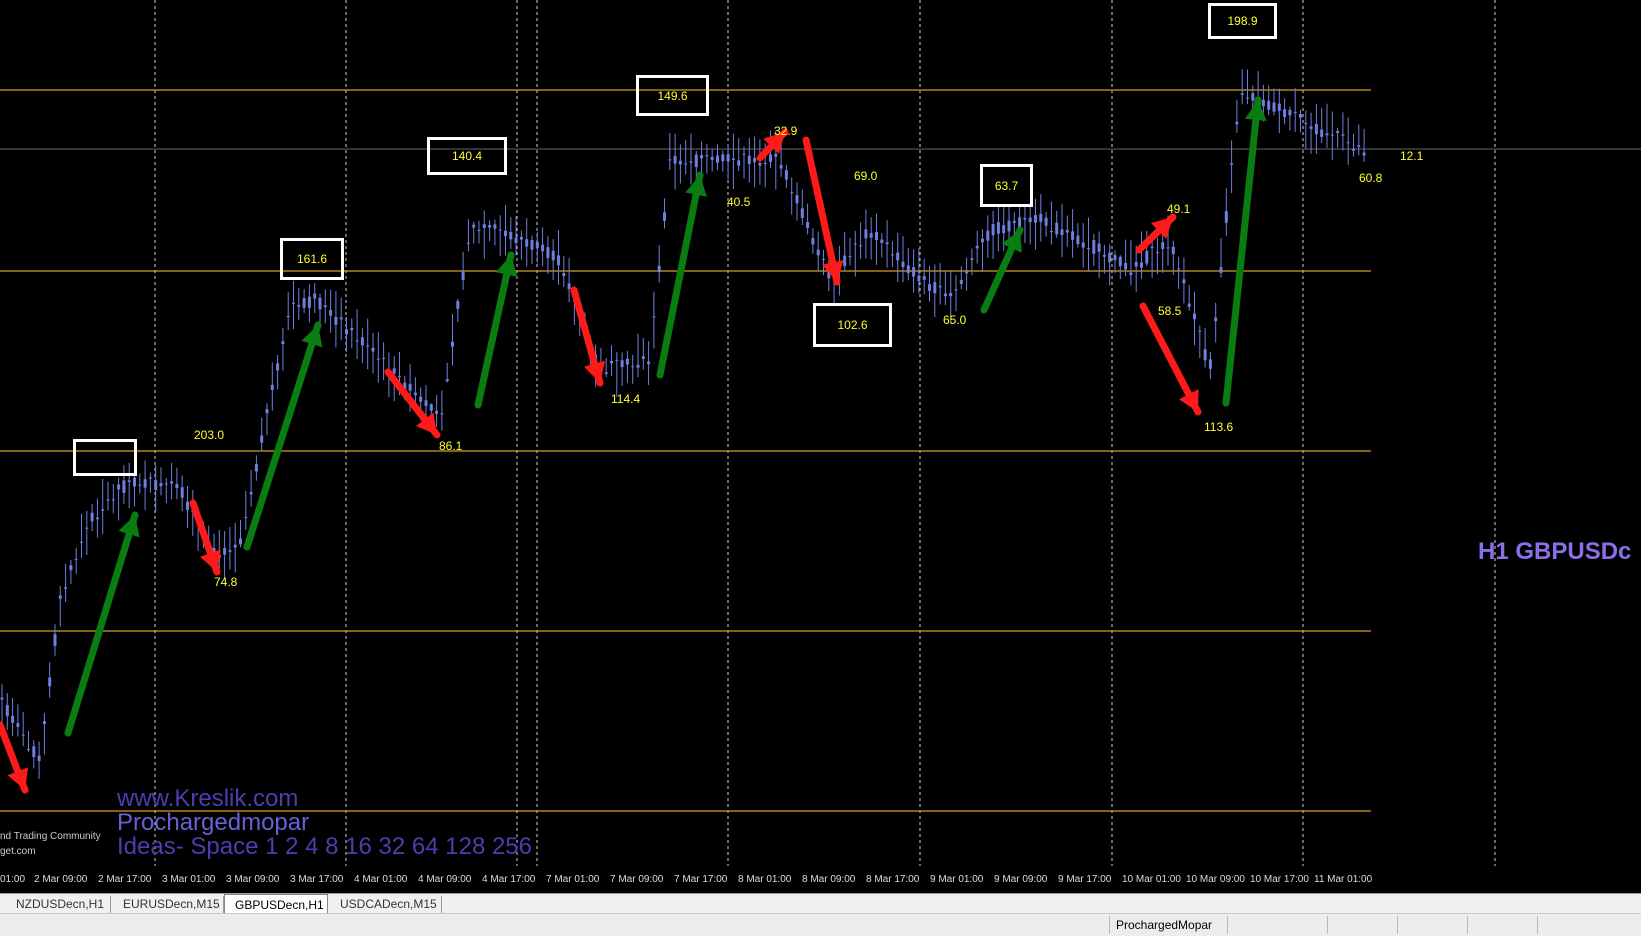 Image resolution: width=1641 pixels, height=936 pixels. I want to click on label-203-0: 203.0, so click(209, 435).